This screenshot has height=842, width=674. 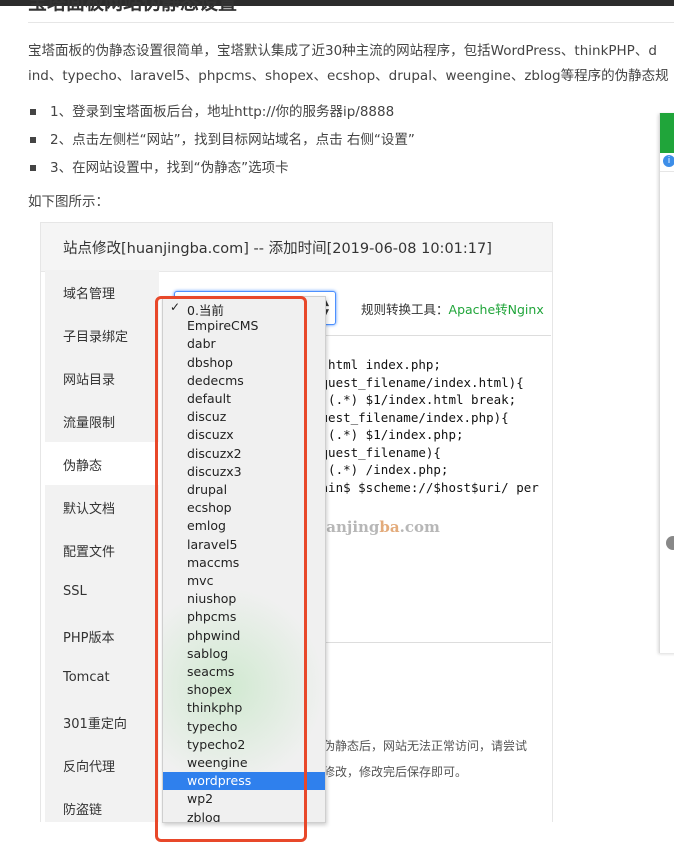 I want to click on sidebar-item-redirect: 301重定向, so click(x=102, y=721).